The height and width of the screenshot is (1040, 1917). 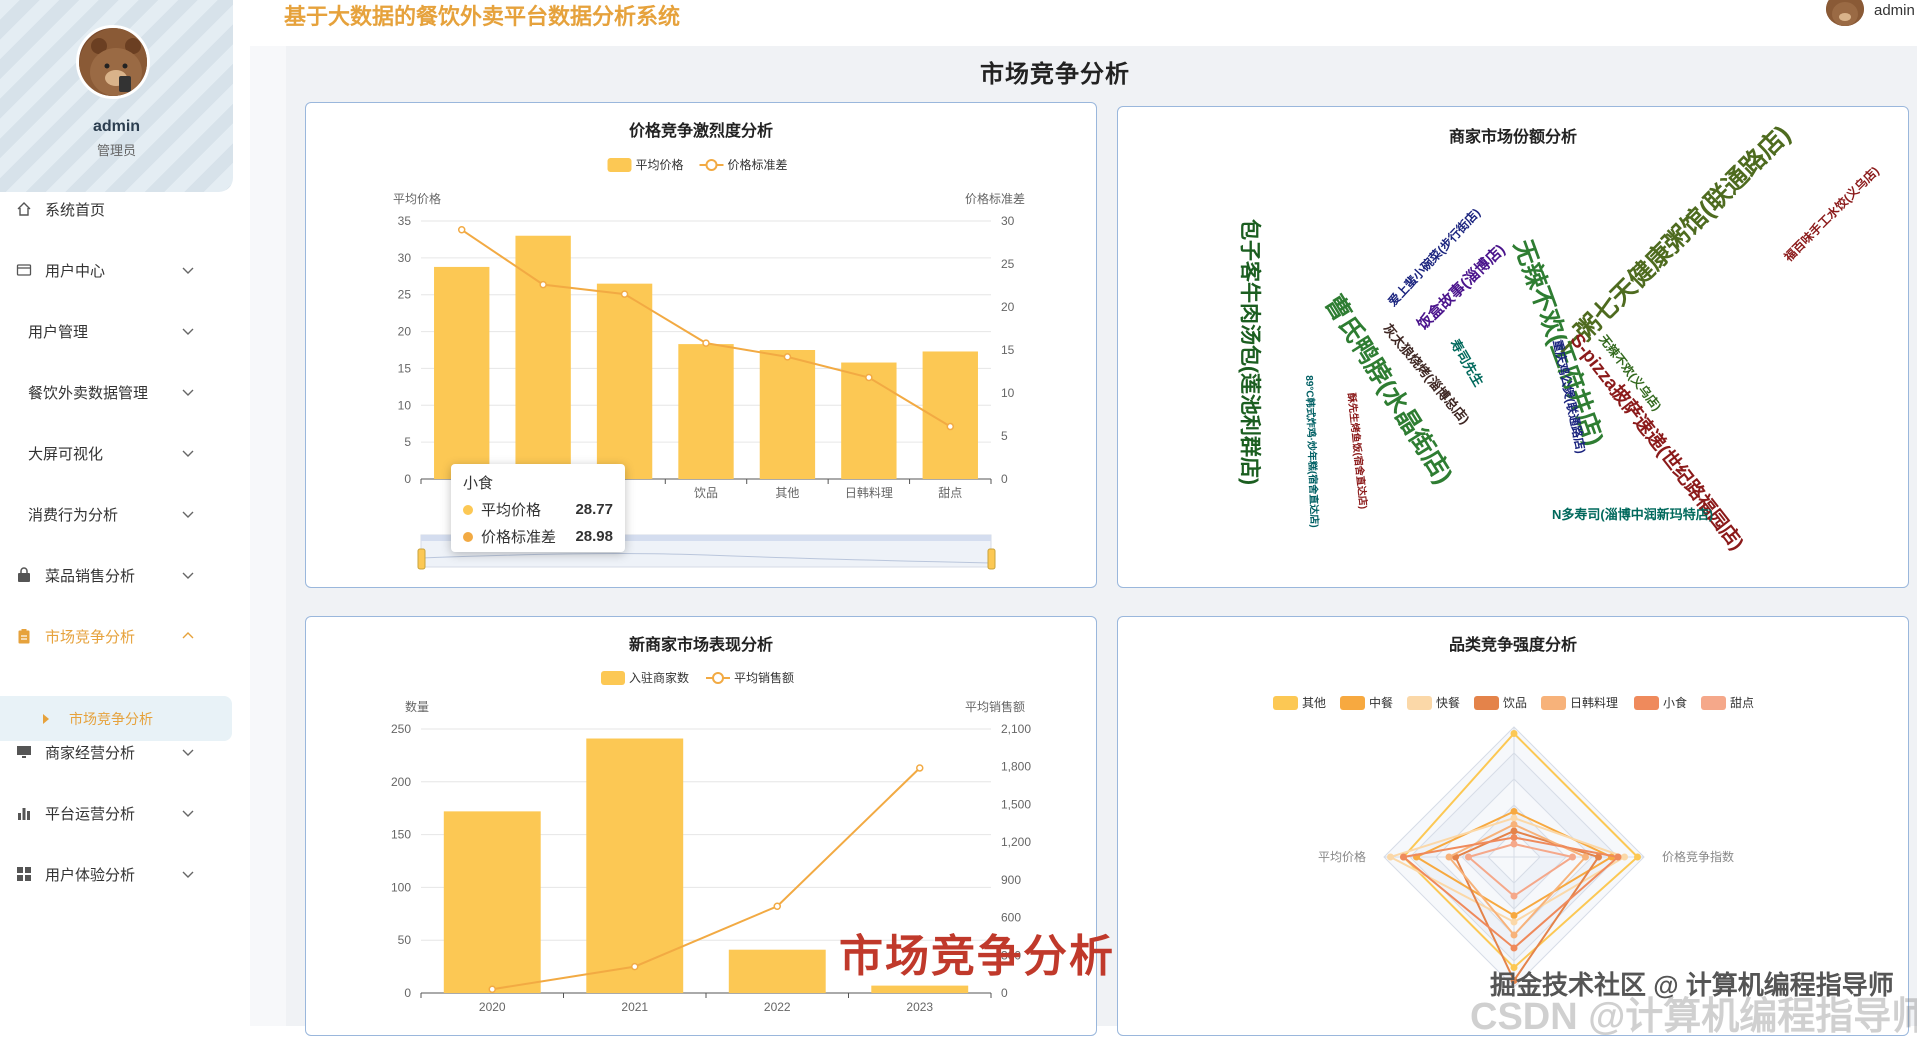 I want to click on legend-label: 小食, so click(x=1675, y=702).